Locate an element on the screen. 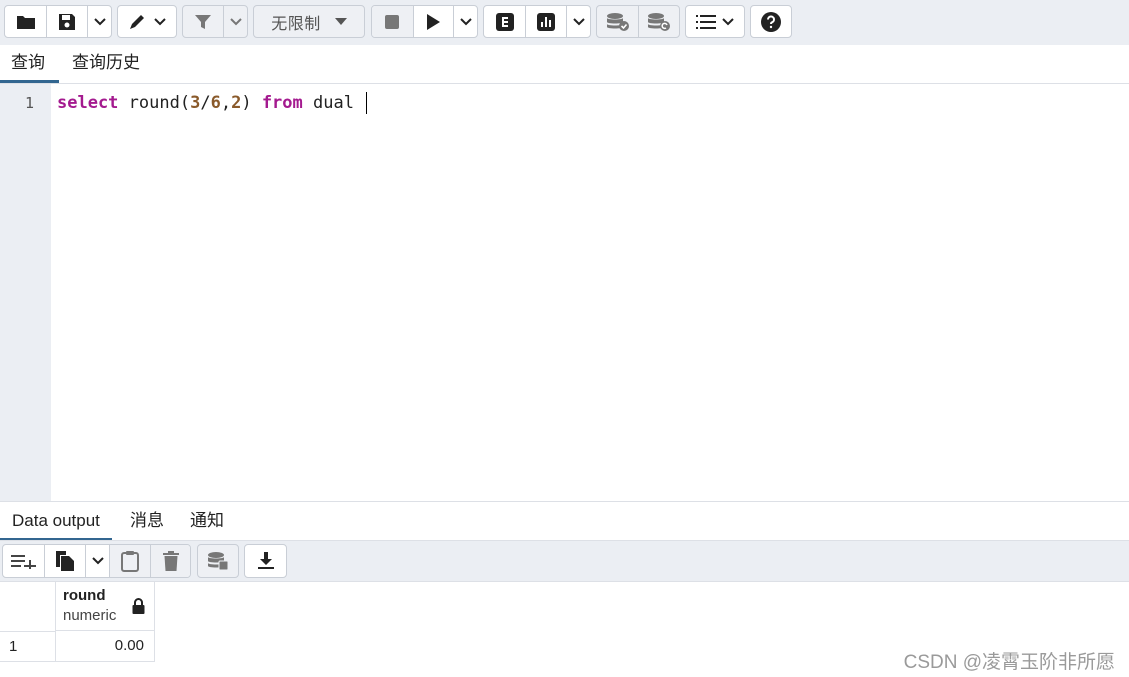  copy-button is located at coordinates (64, 561).